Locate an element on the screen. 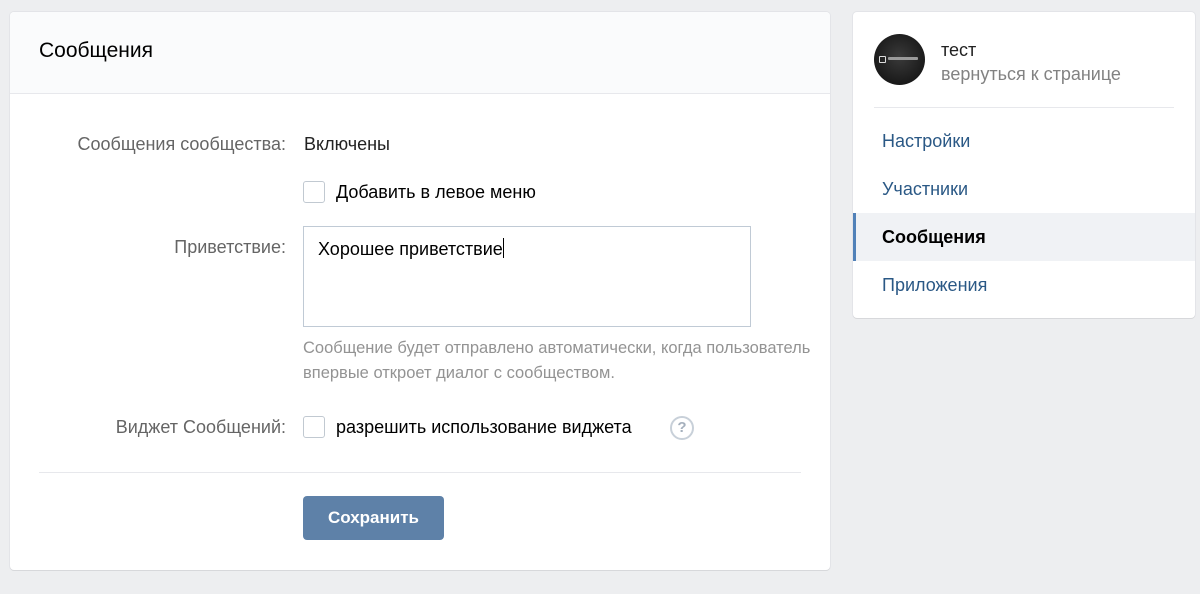  divider is located at coordinates (420, 472).